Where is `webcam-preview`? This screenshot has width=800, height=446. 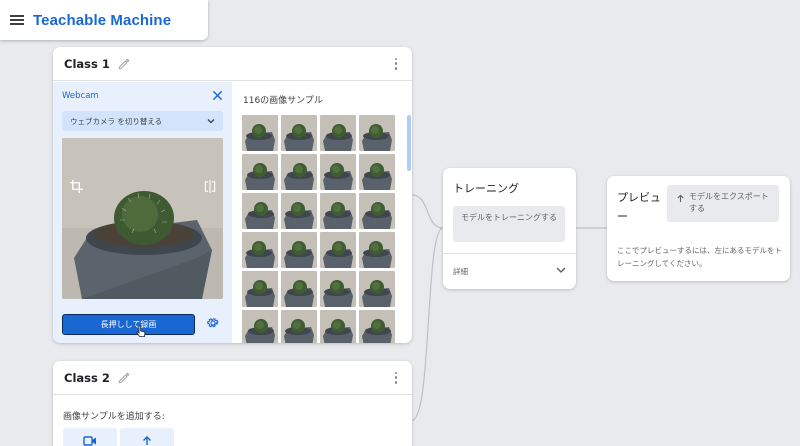
webcam-preview is located at coordinates (142, 218).